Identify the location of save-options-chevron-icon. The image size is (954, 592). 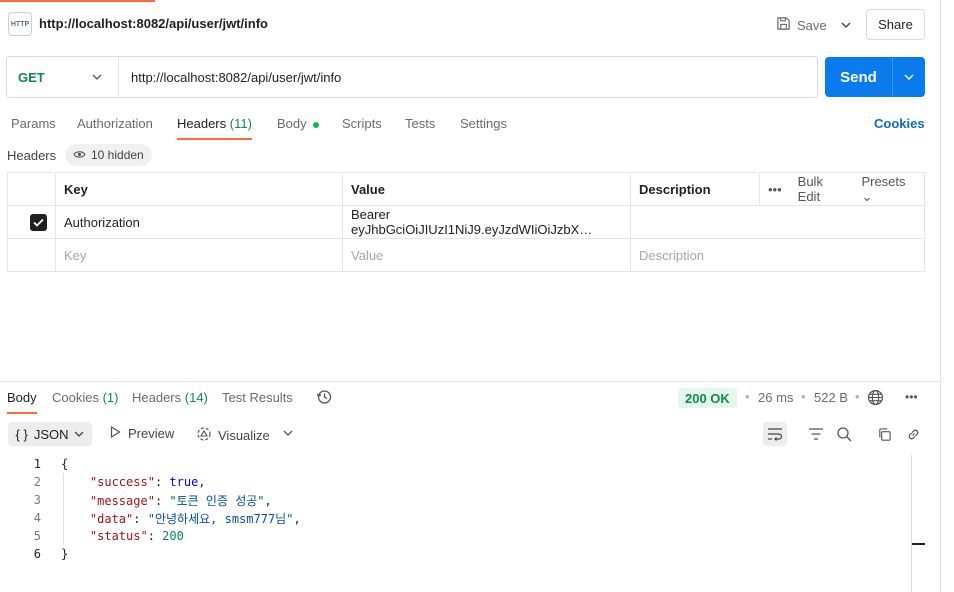
(846, 25).